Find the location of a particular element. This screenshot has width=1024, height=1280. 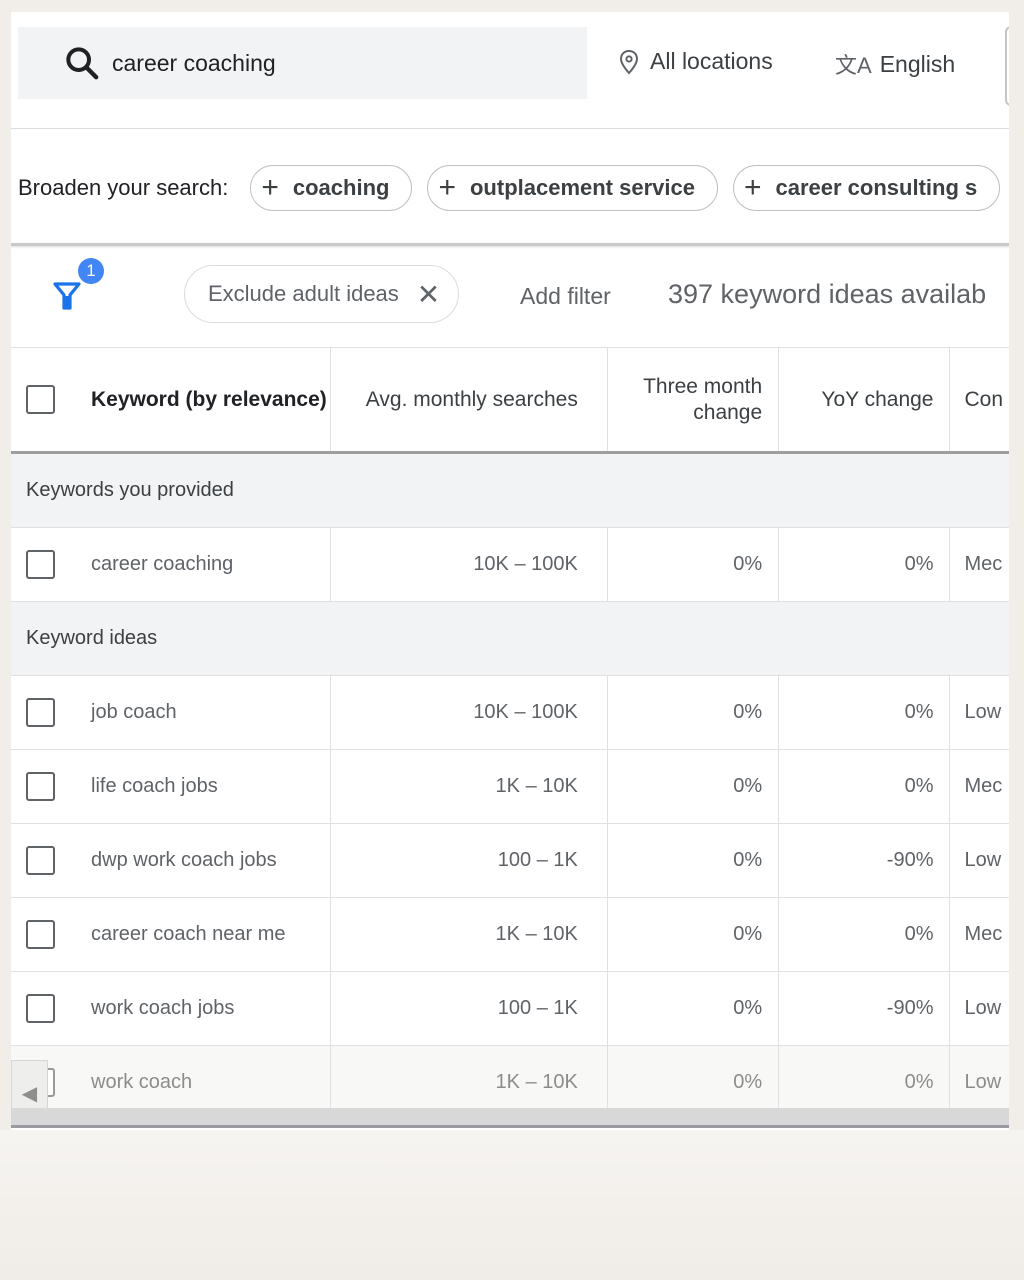

search-icon is located at coordinates (82, 63).